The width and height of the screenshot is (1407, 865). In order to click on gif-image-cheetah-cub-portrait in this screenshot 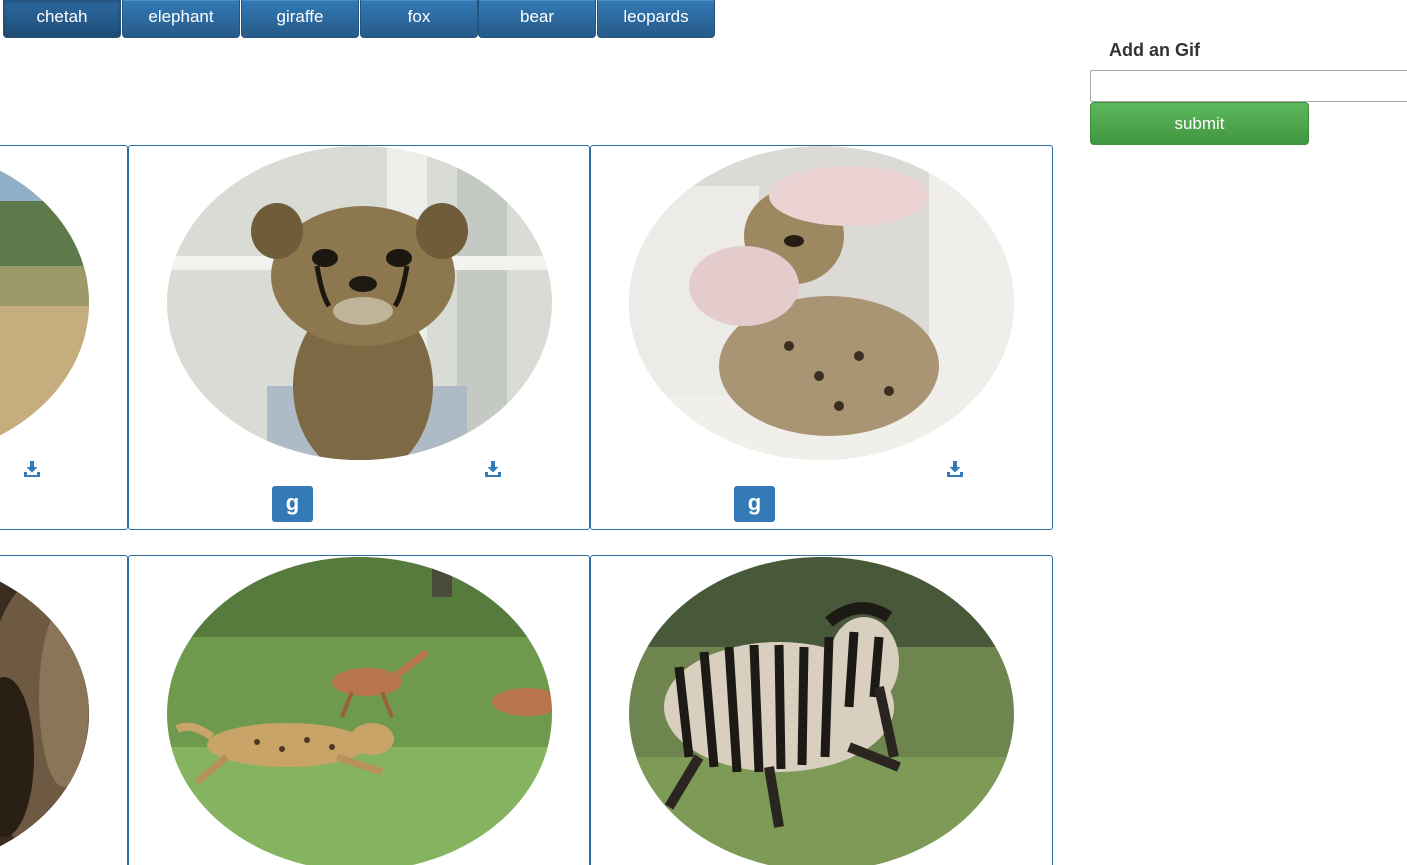, I will do `click(359, 303)`.